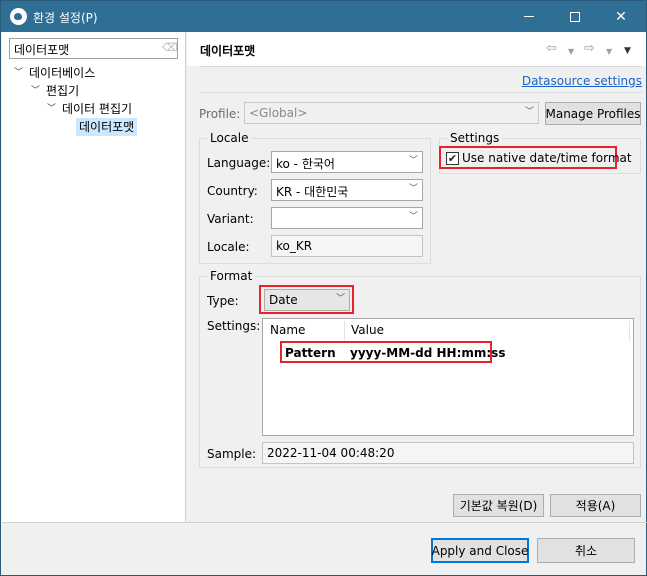  I want to click on pattern-row-highlight, so click(386, 352).